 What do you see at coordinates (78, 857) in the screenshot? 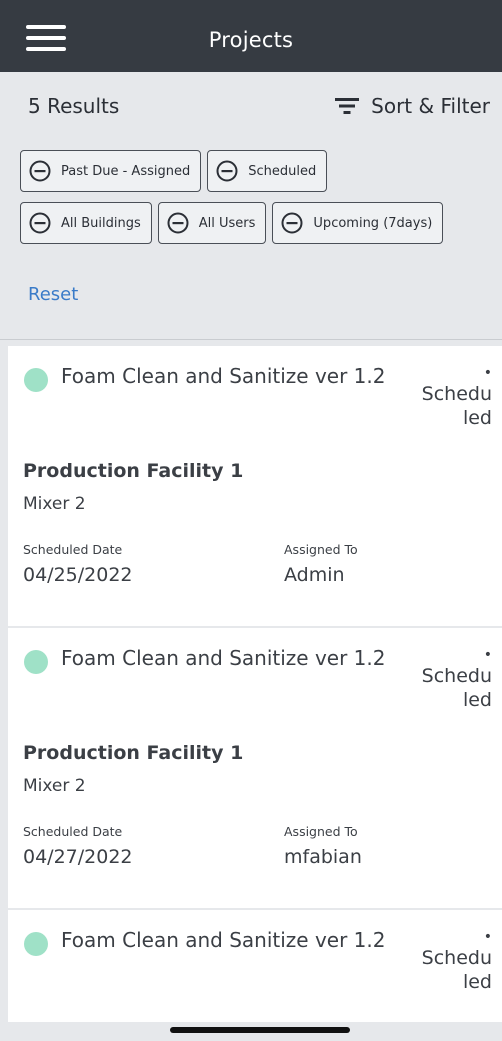
I see `scheduled-date-value: 04/27/2022` at bounding box center [78, 857].